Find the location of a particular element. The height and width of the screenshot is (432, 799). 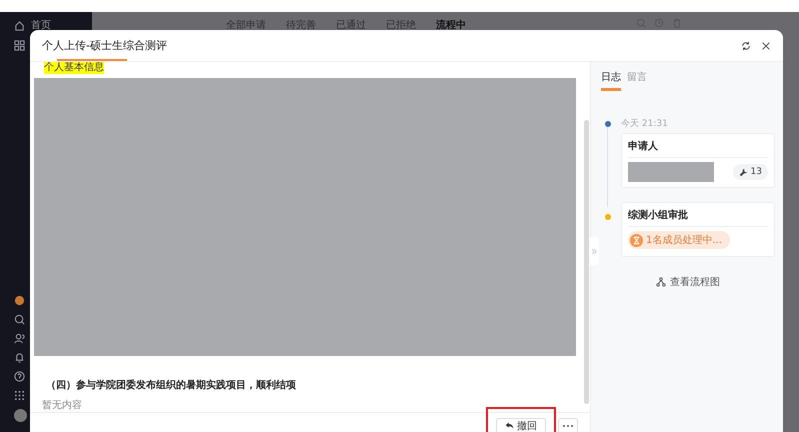

panel-tab: 日志 is located at coordinates (611, 80).